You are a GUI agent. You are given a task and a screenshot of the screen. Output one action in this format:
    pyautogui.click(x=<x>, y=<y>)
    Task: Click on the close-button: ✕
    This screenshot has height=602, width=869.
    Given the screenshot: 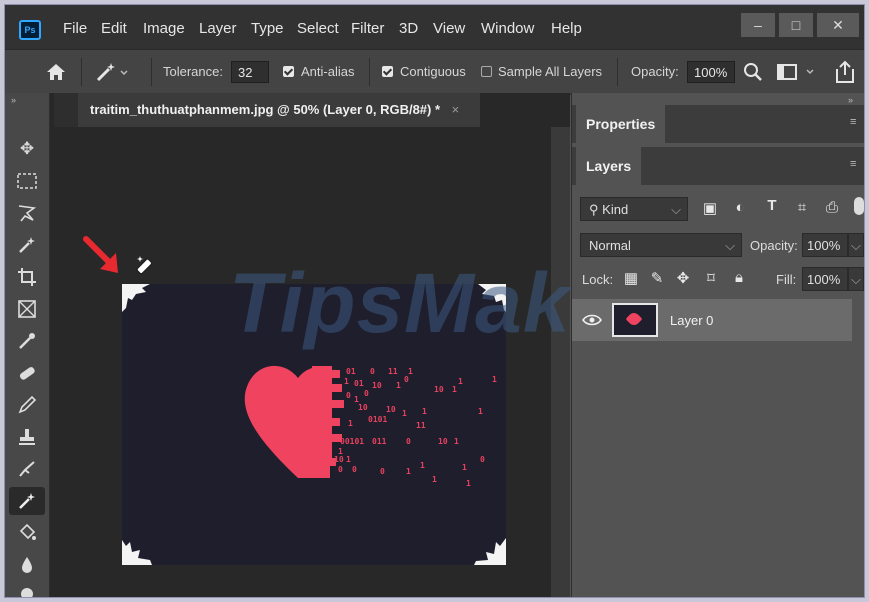 What is the action you would take?
    pyautogui.click(x=838, y=25)
    